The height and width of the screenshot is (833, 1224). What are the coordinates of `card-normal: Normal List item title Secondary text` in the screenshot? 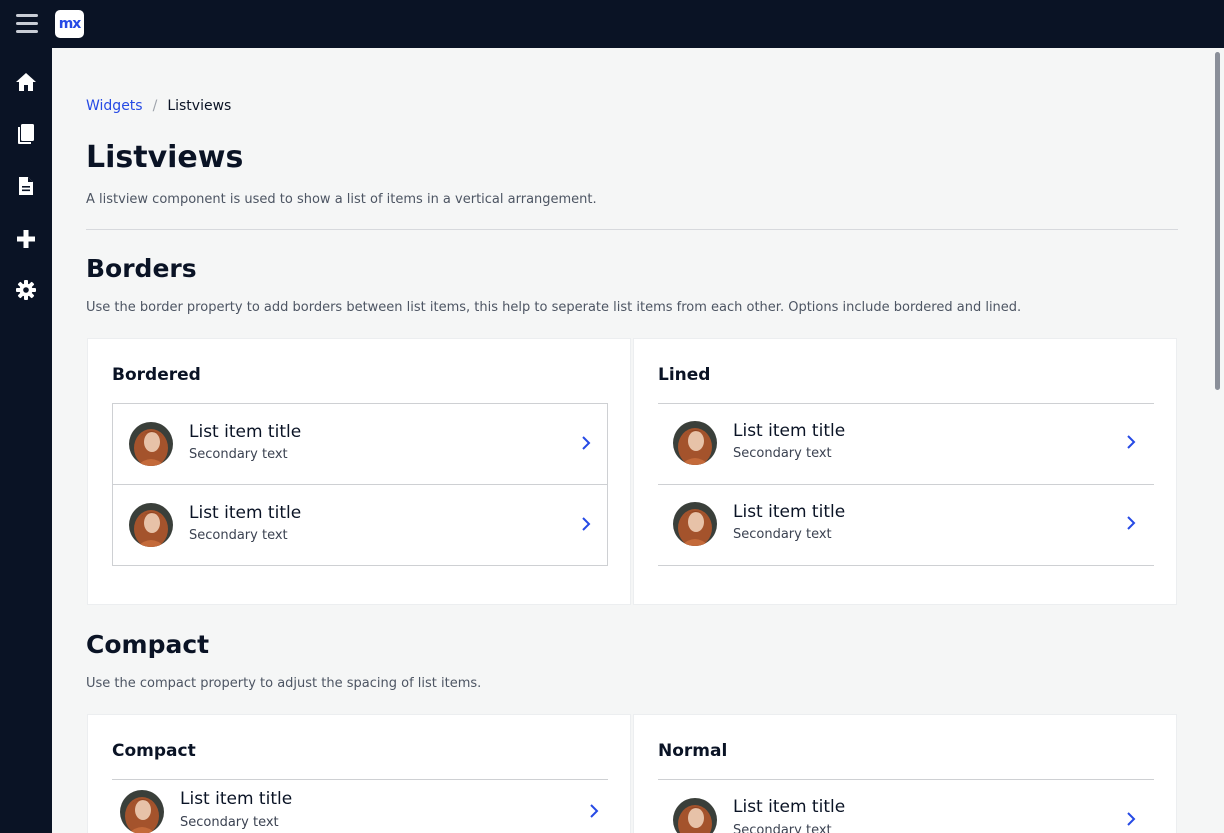 It's located at (905, 773).